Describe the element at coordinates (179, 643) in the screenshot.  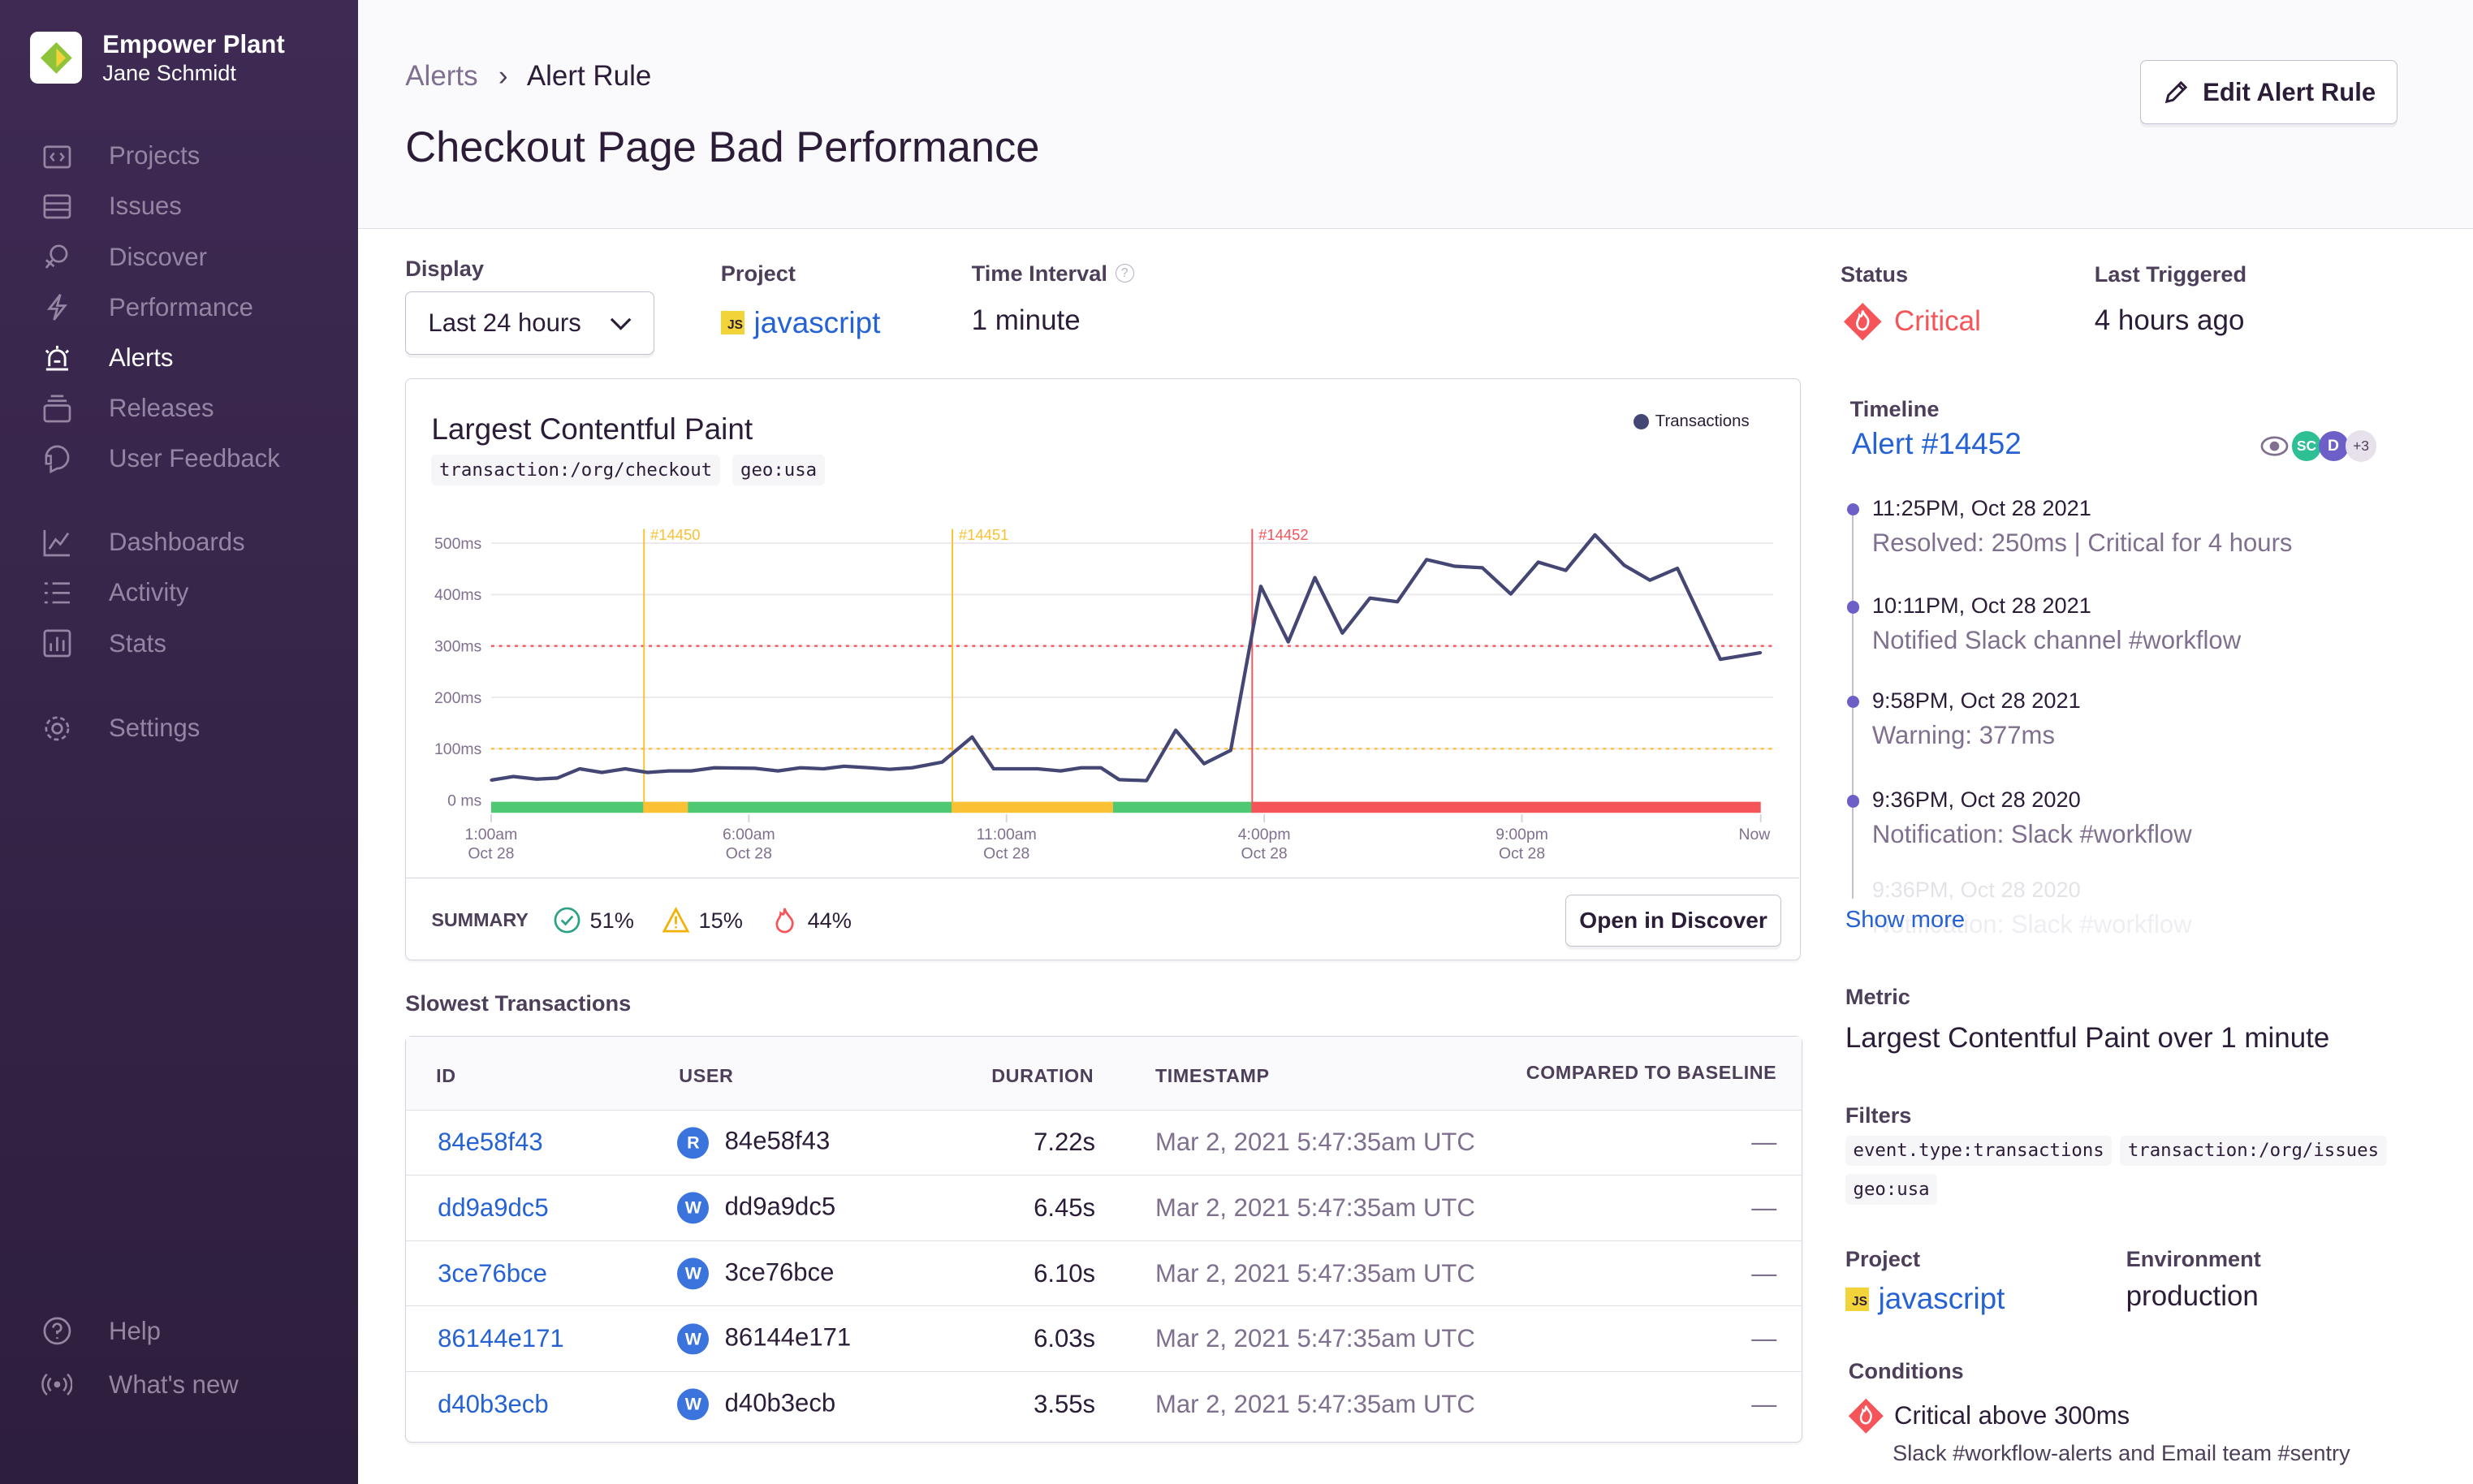
I see `sidebar-item-stats: Stats` at that location.